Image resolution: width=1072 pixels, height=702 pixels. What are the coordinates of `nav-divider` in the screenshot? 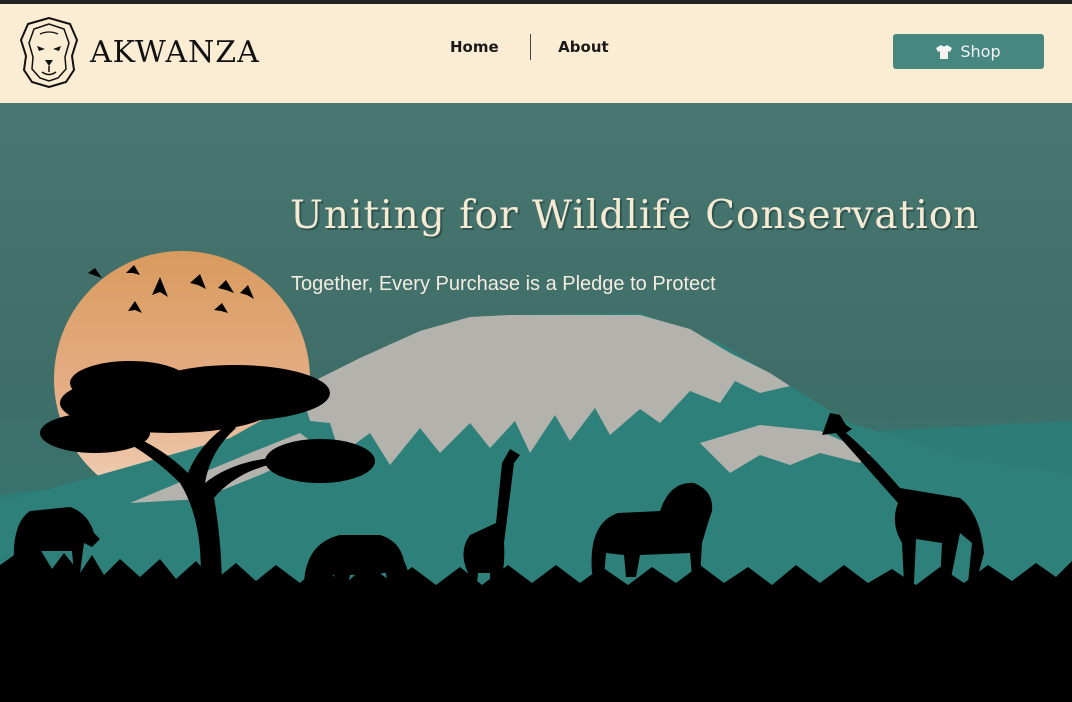 It's located at (530, 47).